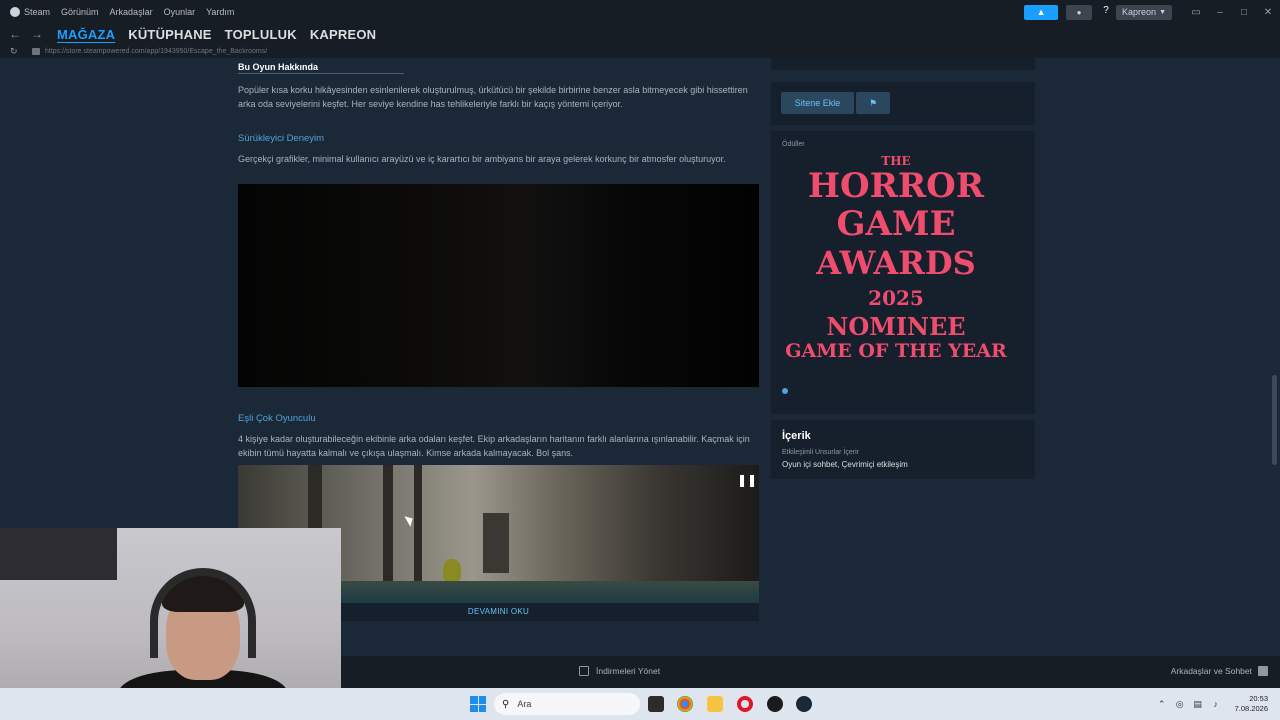 The width and height of the screenshot is (1280, 720). Describe the element at coordinates (1041, 12) in the screenshot. I see `megaphone-icon: ▲` at that location.